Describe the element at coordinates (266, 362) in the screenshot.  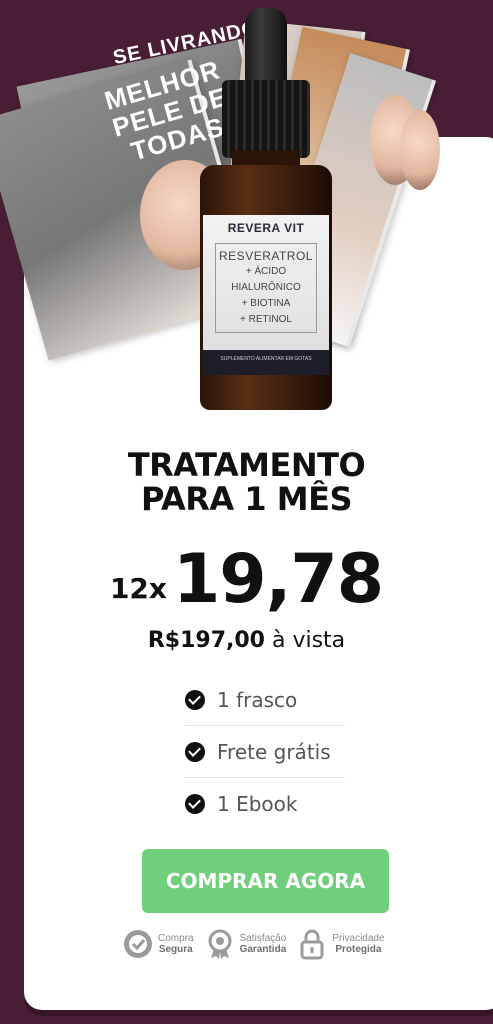
I see `label-footer: SUPLEMENTO ALIMENTAR EM GOTAS` at that location.